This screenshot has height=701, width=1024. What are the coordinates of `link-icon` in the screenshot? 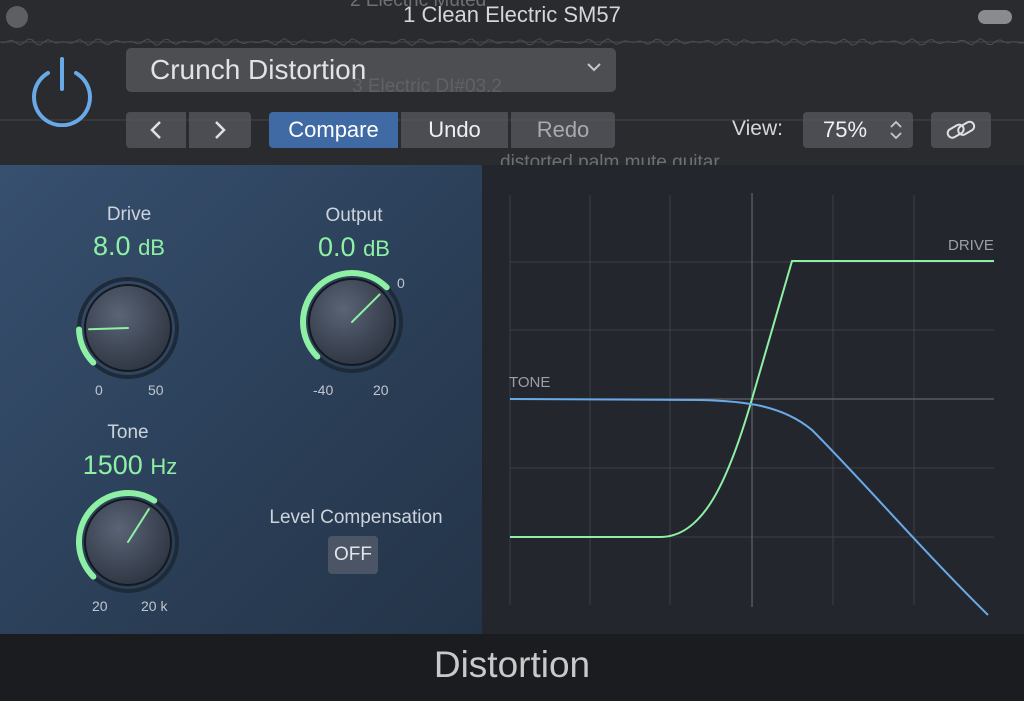 It's located at (961, 129).